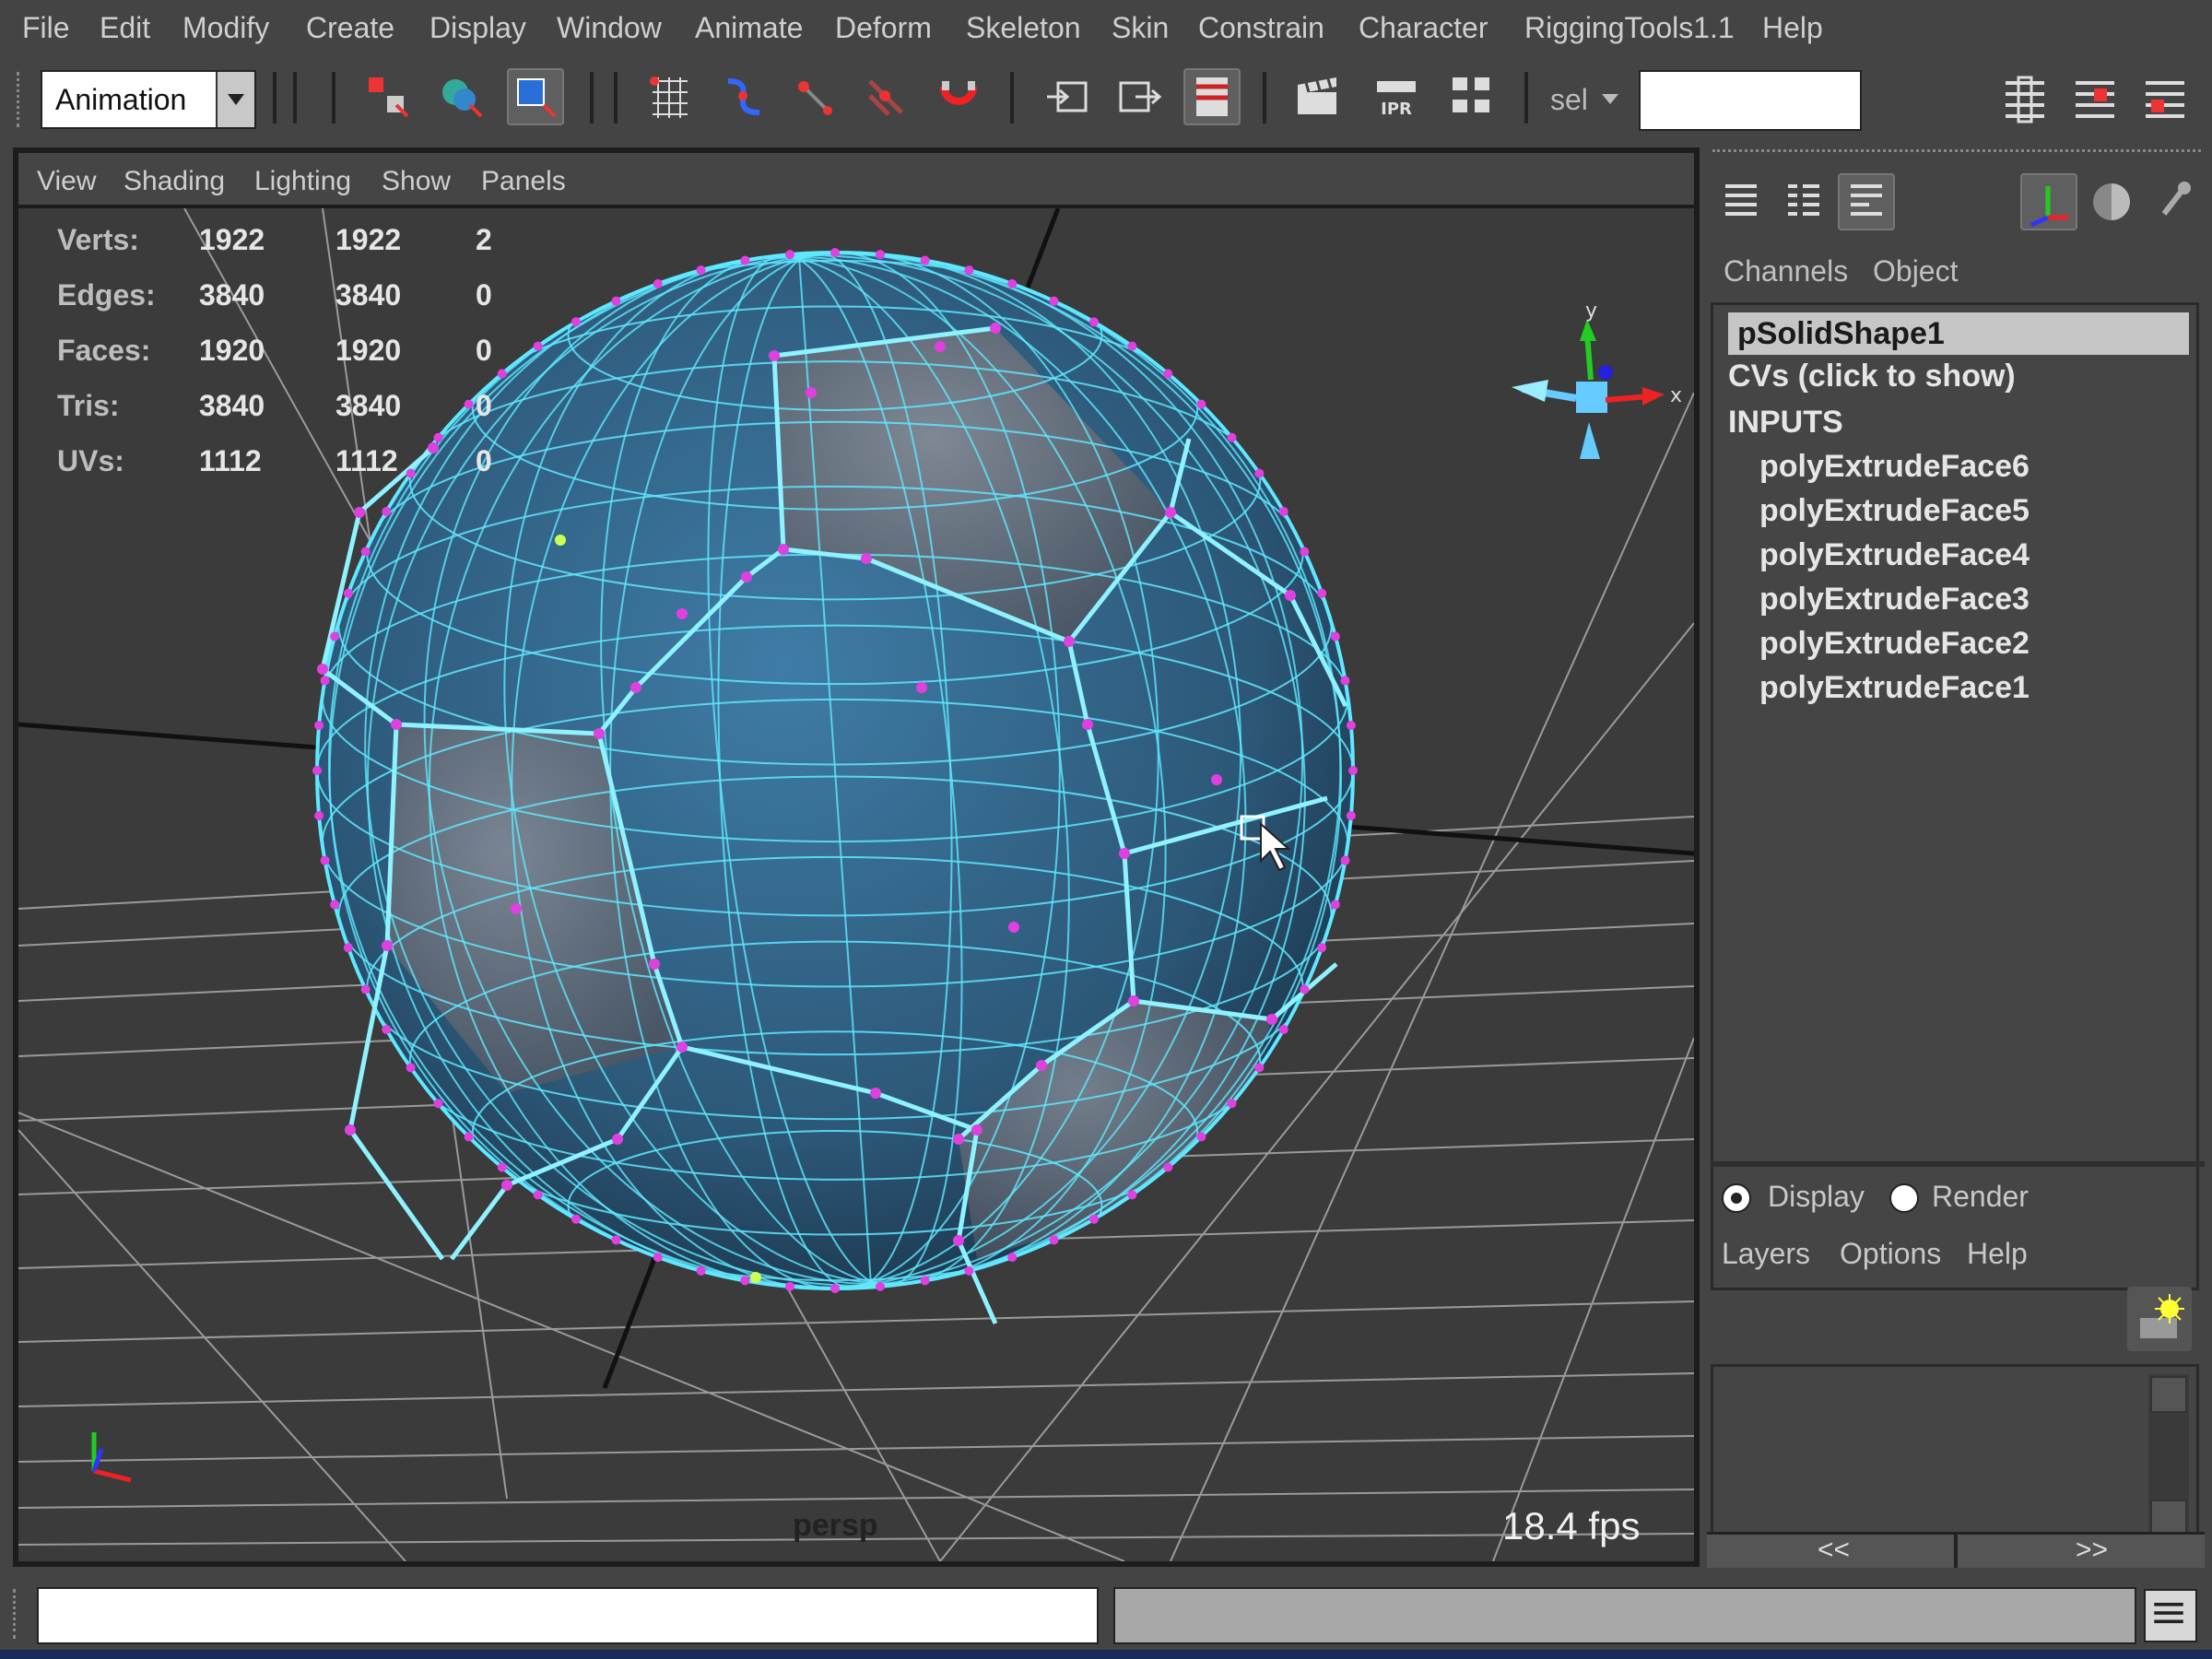  What do you see at coordinates (2168, 1456) in the screenshot?
I see `layer-scrollbar` at bounding box center [2168, 1456].